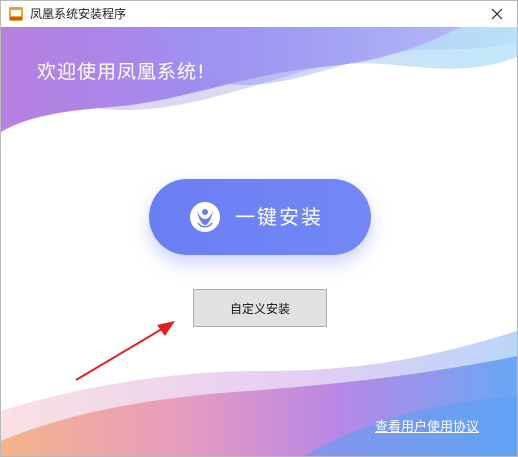 The height and width of the screenshot is (457, 518). Describe the element at coordinates (125, 351) in the screenshot. I see `red-arrow-annotation` at that location.